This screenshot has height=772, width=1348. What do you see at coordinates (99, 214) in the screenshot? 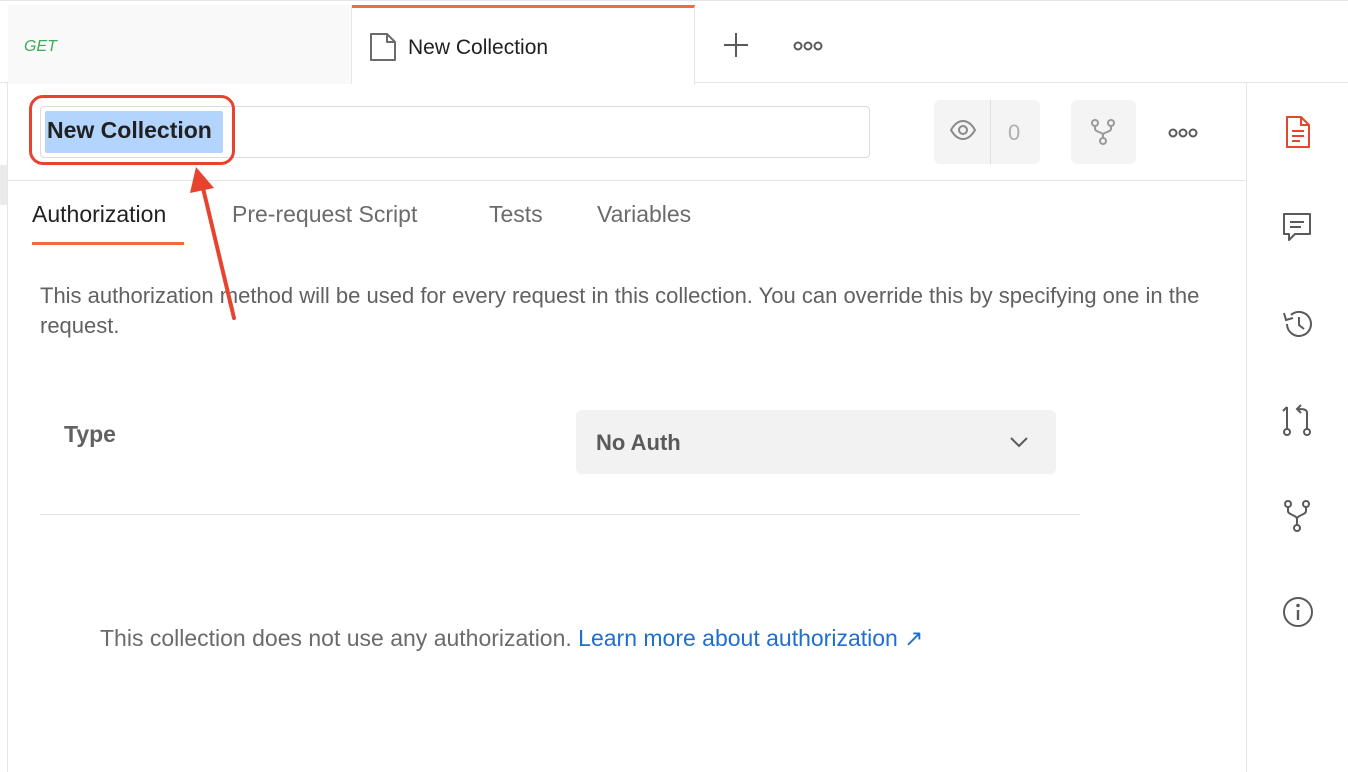
I see `tab-authorization: Authorization` at bounding box center [99, 214].